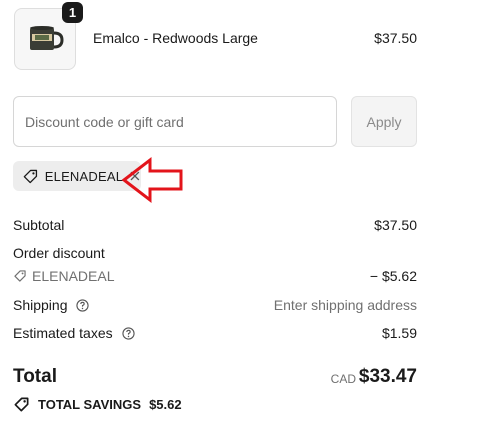 The image size is (504, 424). Describe the element at coordinates (395, 38) in the screenshot. I see `product-price: $37.50` at that location.